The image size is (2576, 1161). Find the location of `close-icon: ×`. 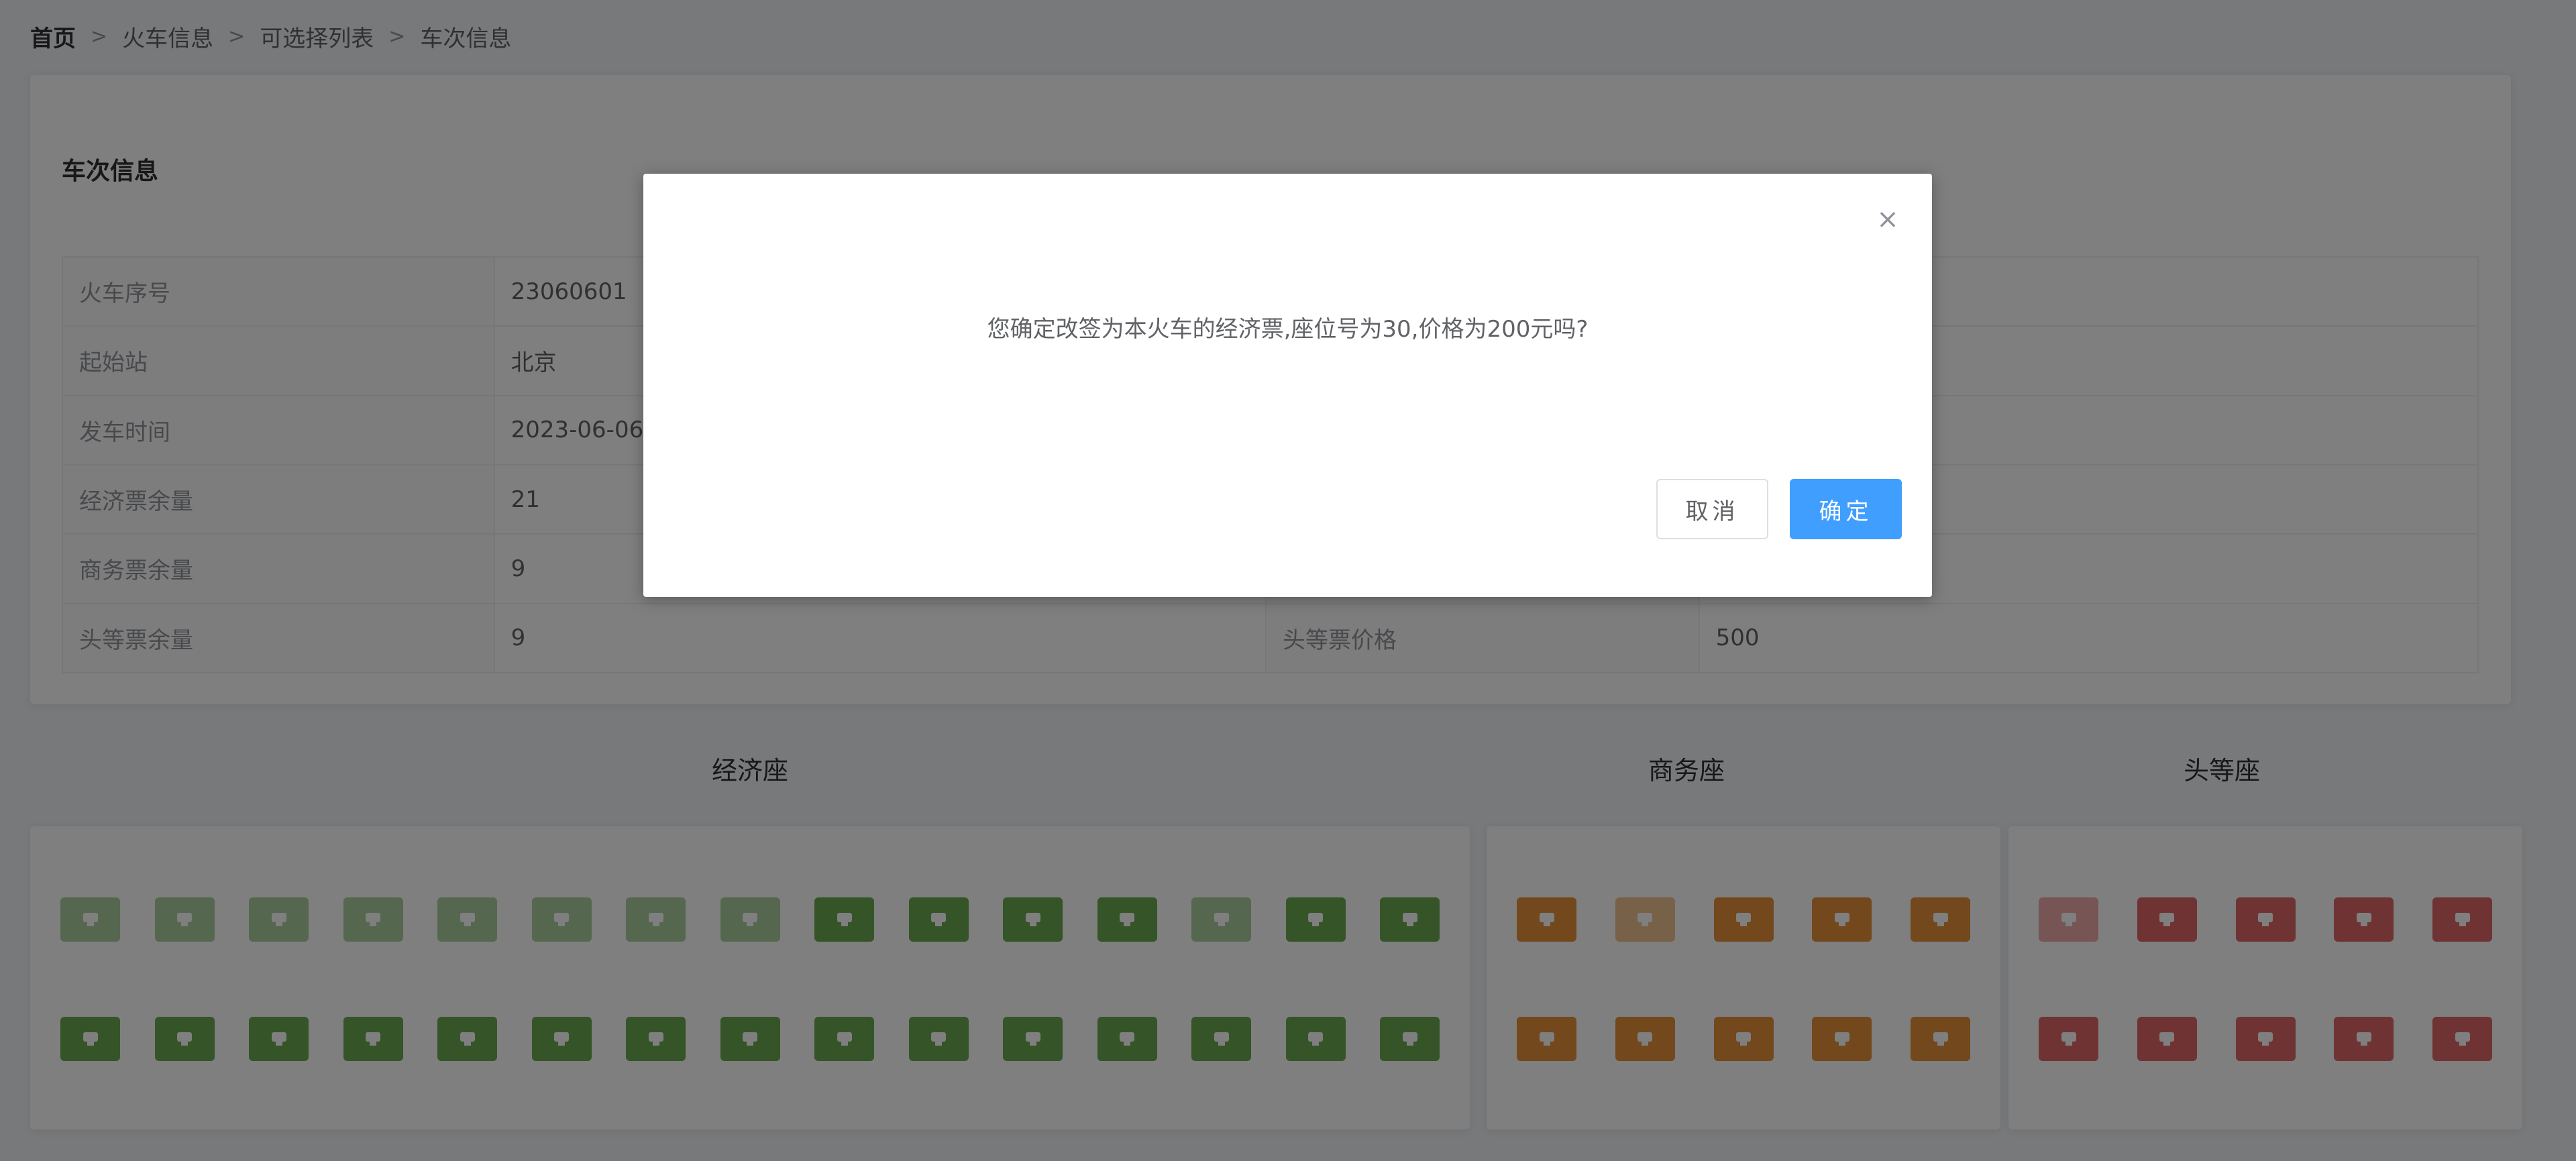

close-icon: × is located at coordinates (1887, 219).